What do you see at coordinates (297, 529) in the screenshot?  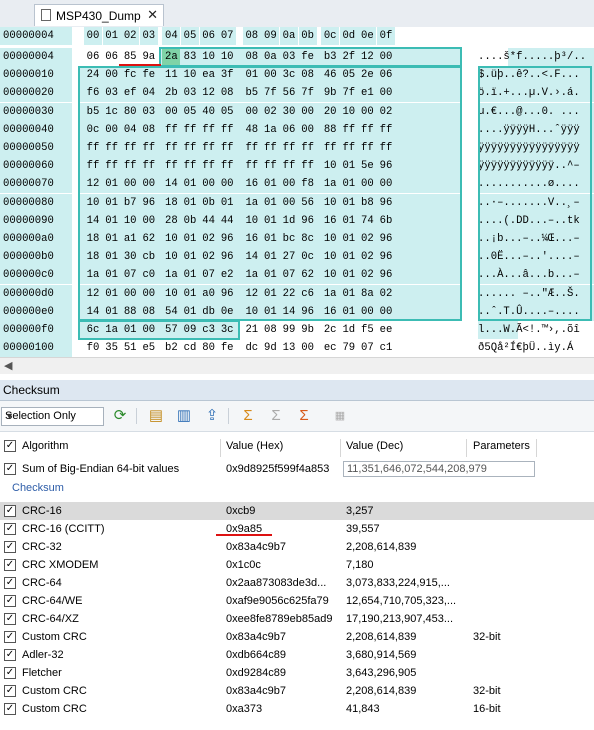 I see `table-row: ✓ CRC-16 (CCITT) 0x9a85 39,557` at bounding box center [297, 529].